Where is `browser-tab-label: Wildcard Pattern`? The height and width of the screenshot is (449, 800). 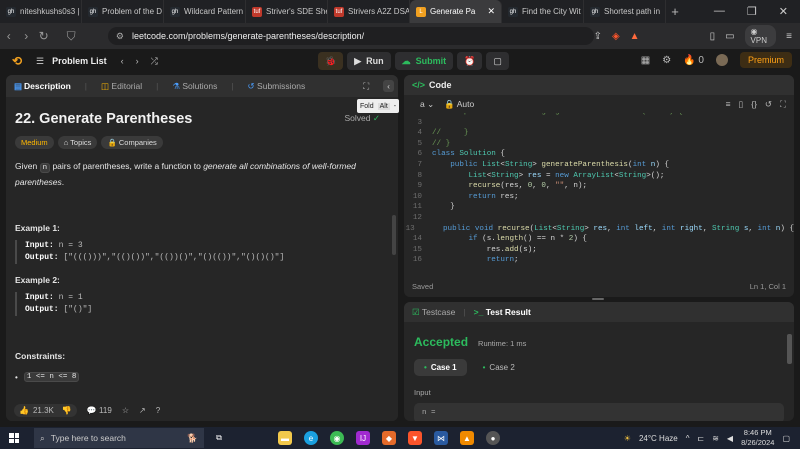 browser-tab-label: Wildcard Pattern is located at coordinates (214, 11).